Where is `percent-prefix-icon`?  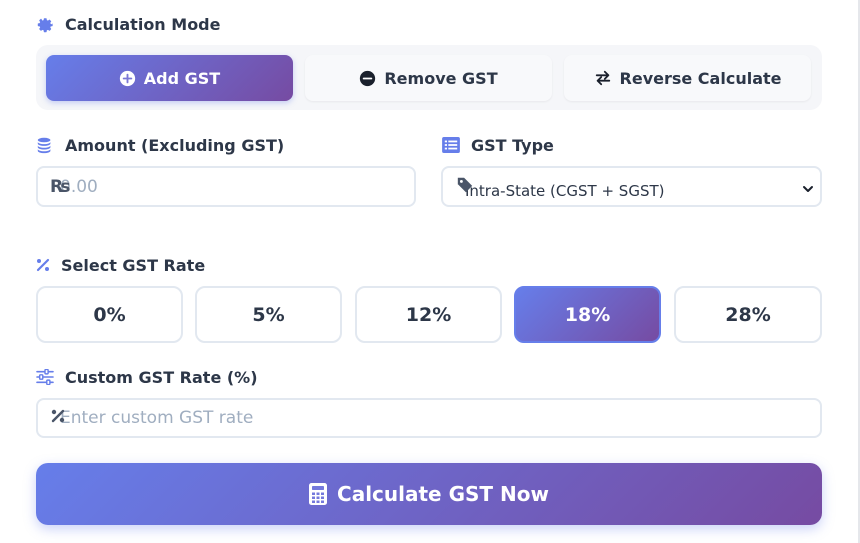
percent-prefix-icon is located at coordinates (58, 418).